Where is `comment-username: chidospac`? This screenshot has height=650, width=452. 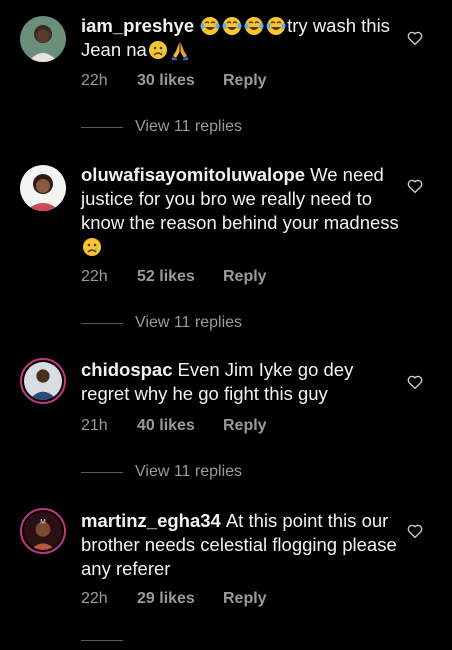 comment-username: chidospac is located at coordinates (127, 369).